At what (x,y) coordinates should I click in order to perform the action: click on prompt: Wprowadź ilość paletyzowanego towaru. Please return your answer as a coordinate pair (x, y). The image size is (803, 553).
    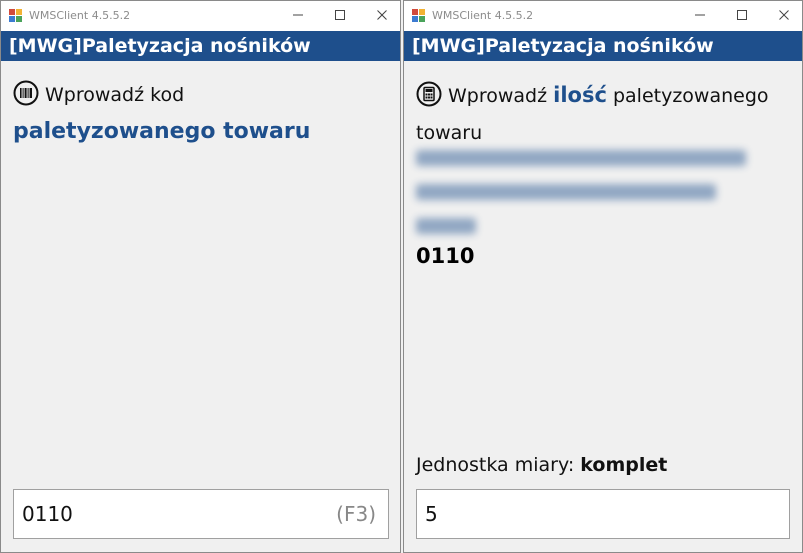
    Looking at the image, I should click on (603, 114).